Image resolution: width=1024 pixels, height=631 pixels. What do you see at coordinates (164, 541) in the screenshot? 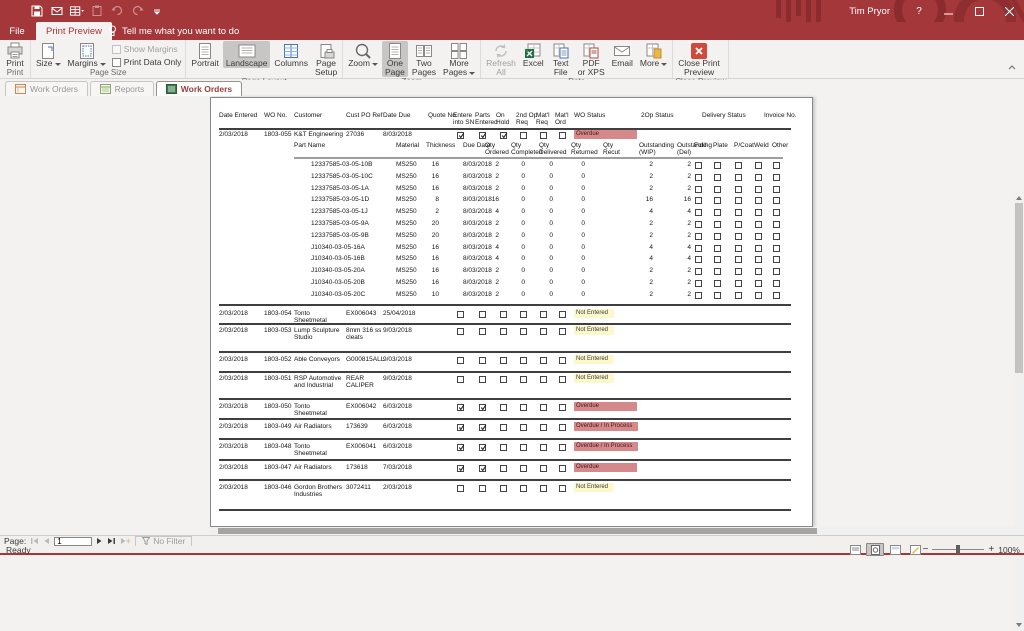
I see `no-filter-button: No Filter` at bounding box center [164, 541].